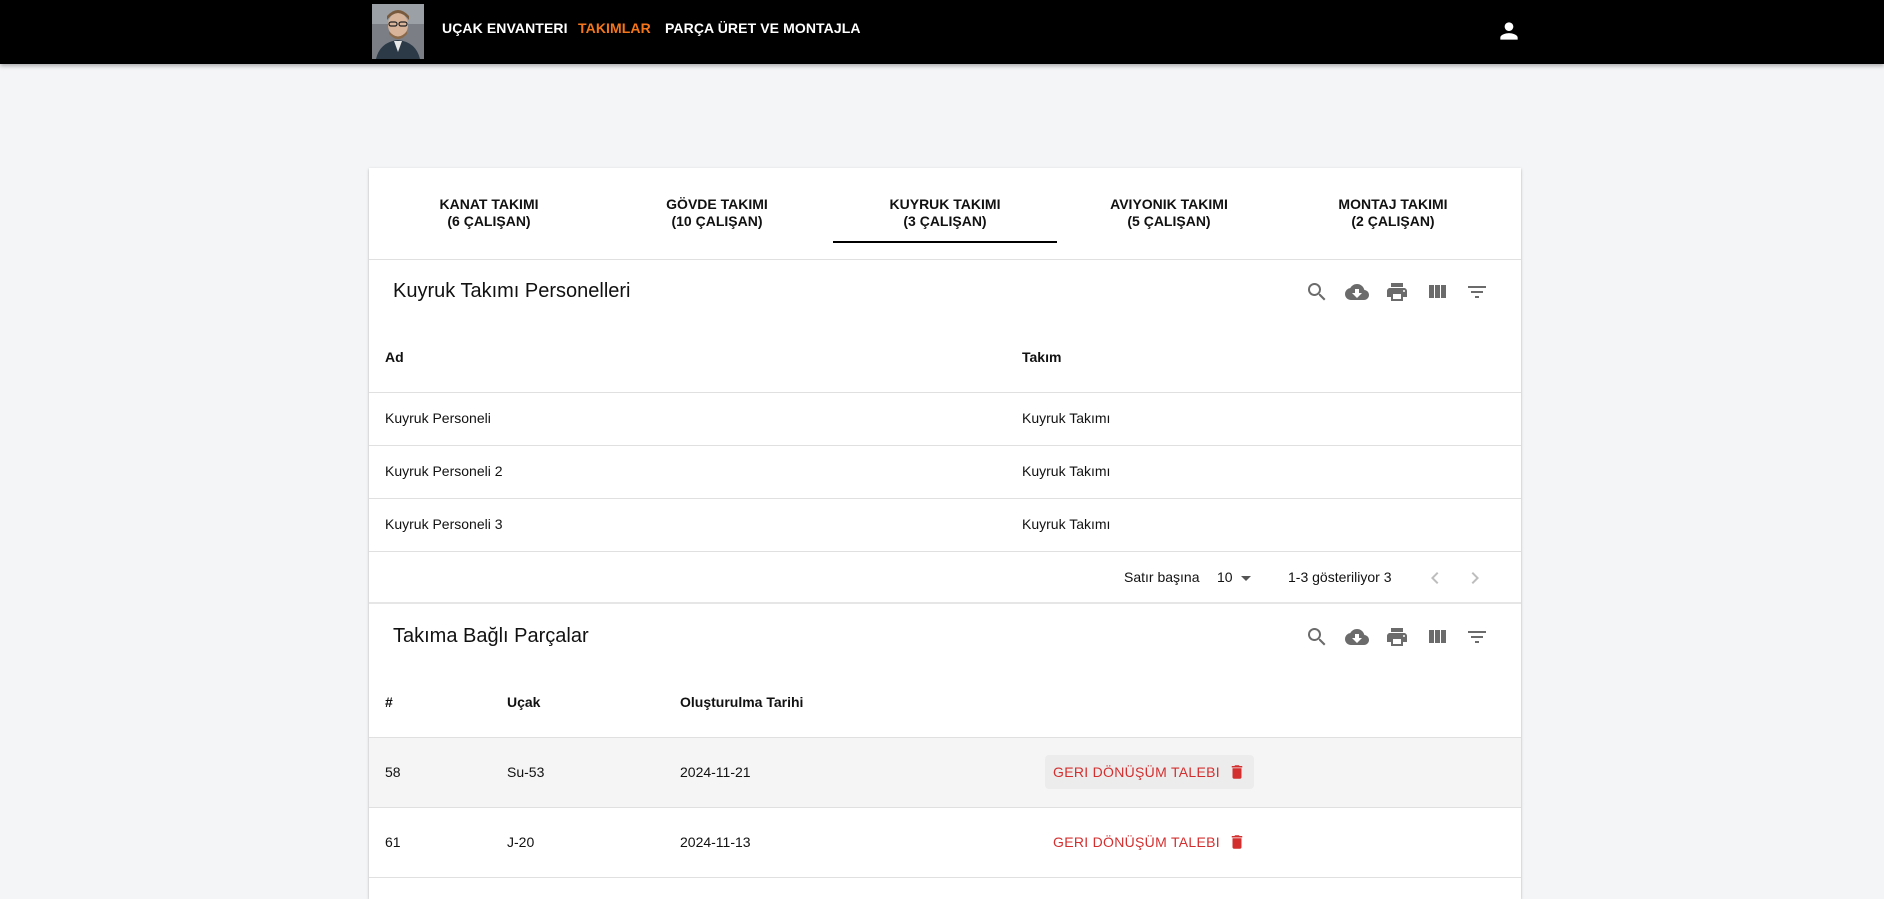 The height and width of the screenshot is (899, 1884). Describe the element at coordinates (763, 28) in the screenshot. I see `nav-produce-assemble: PARÇA ÜRET VE MONTAJLA` at that location.